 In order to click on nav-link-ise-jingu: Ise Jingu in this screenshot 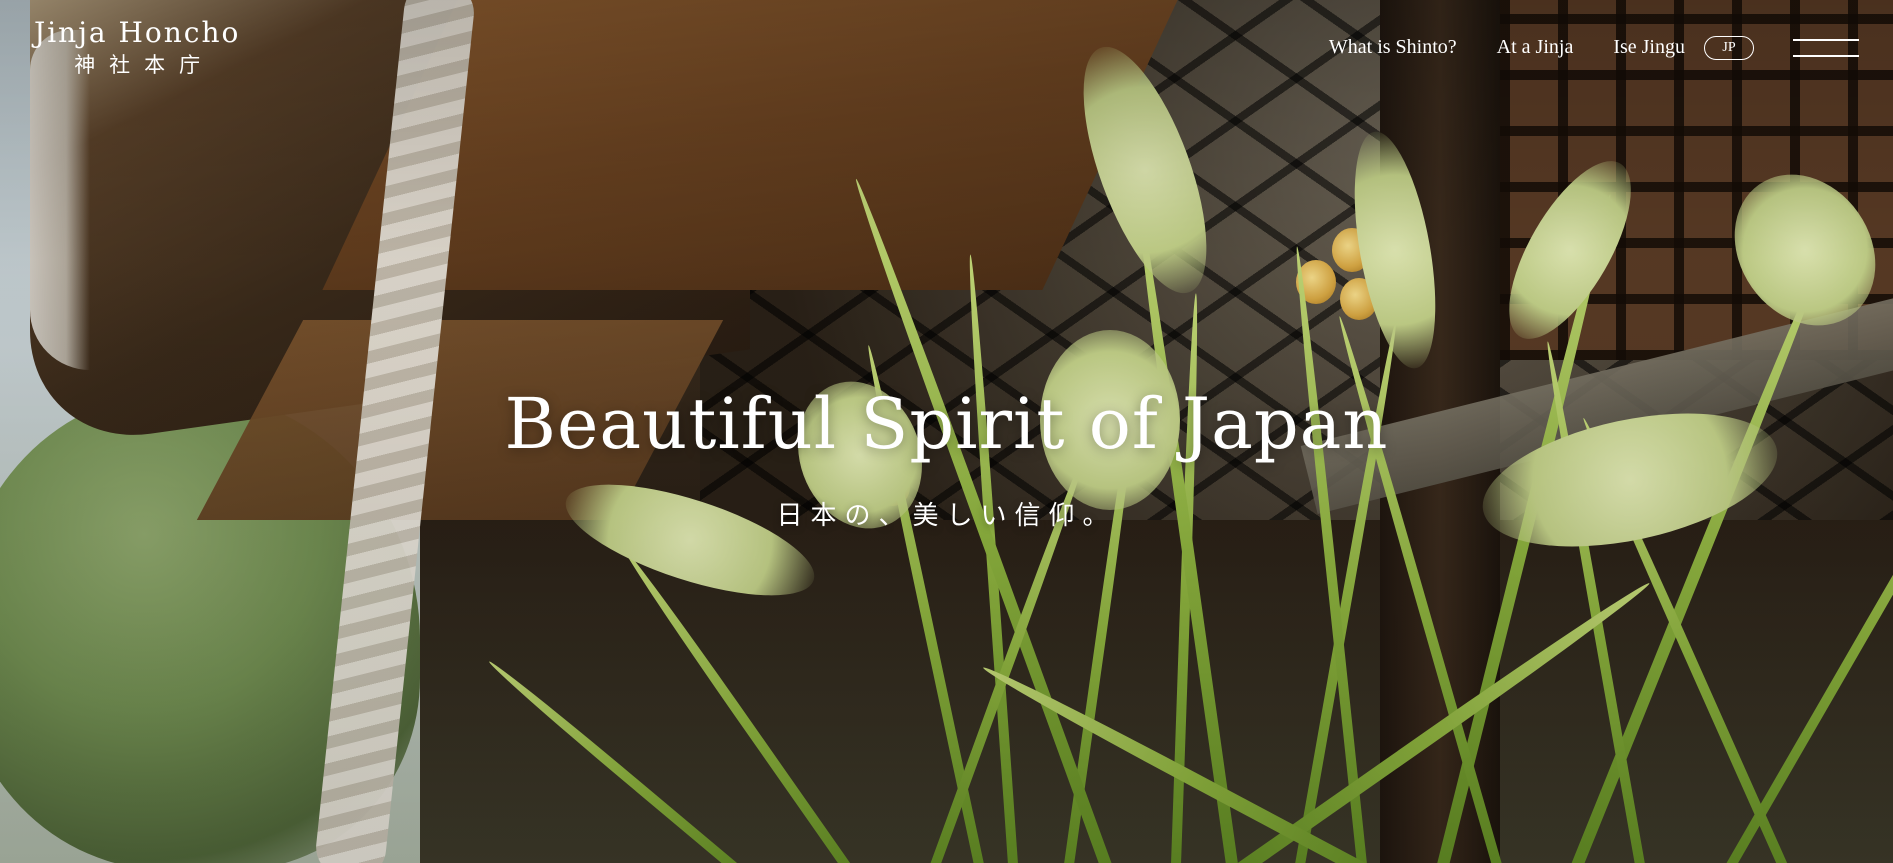, I will do `click(1649, 47)`.